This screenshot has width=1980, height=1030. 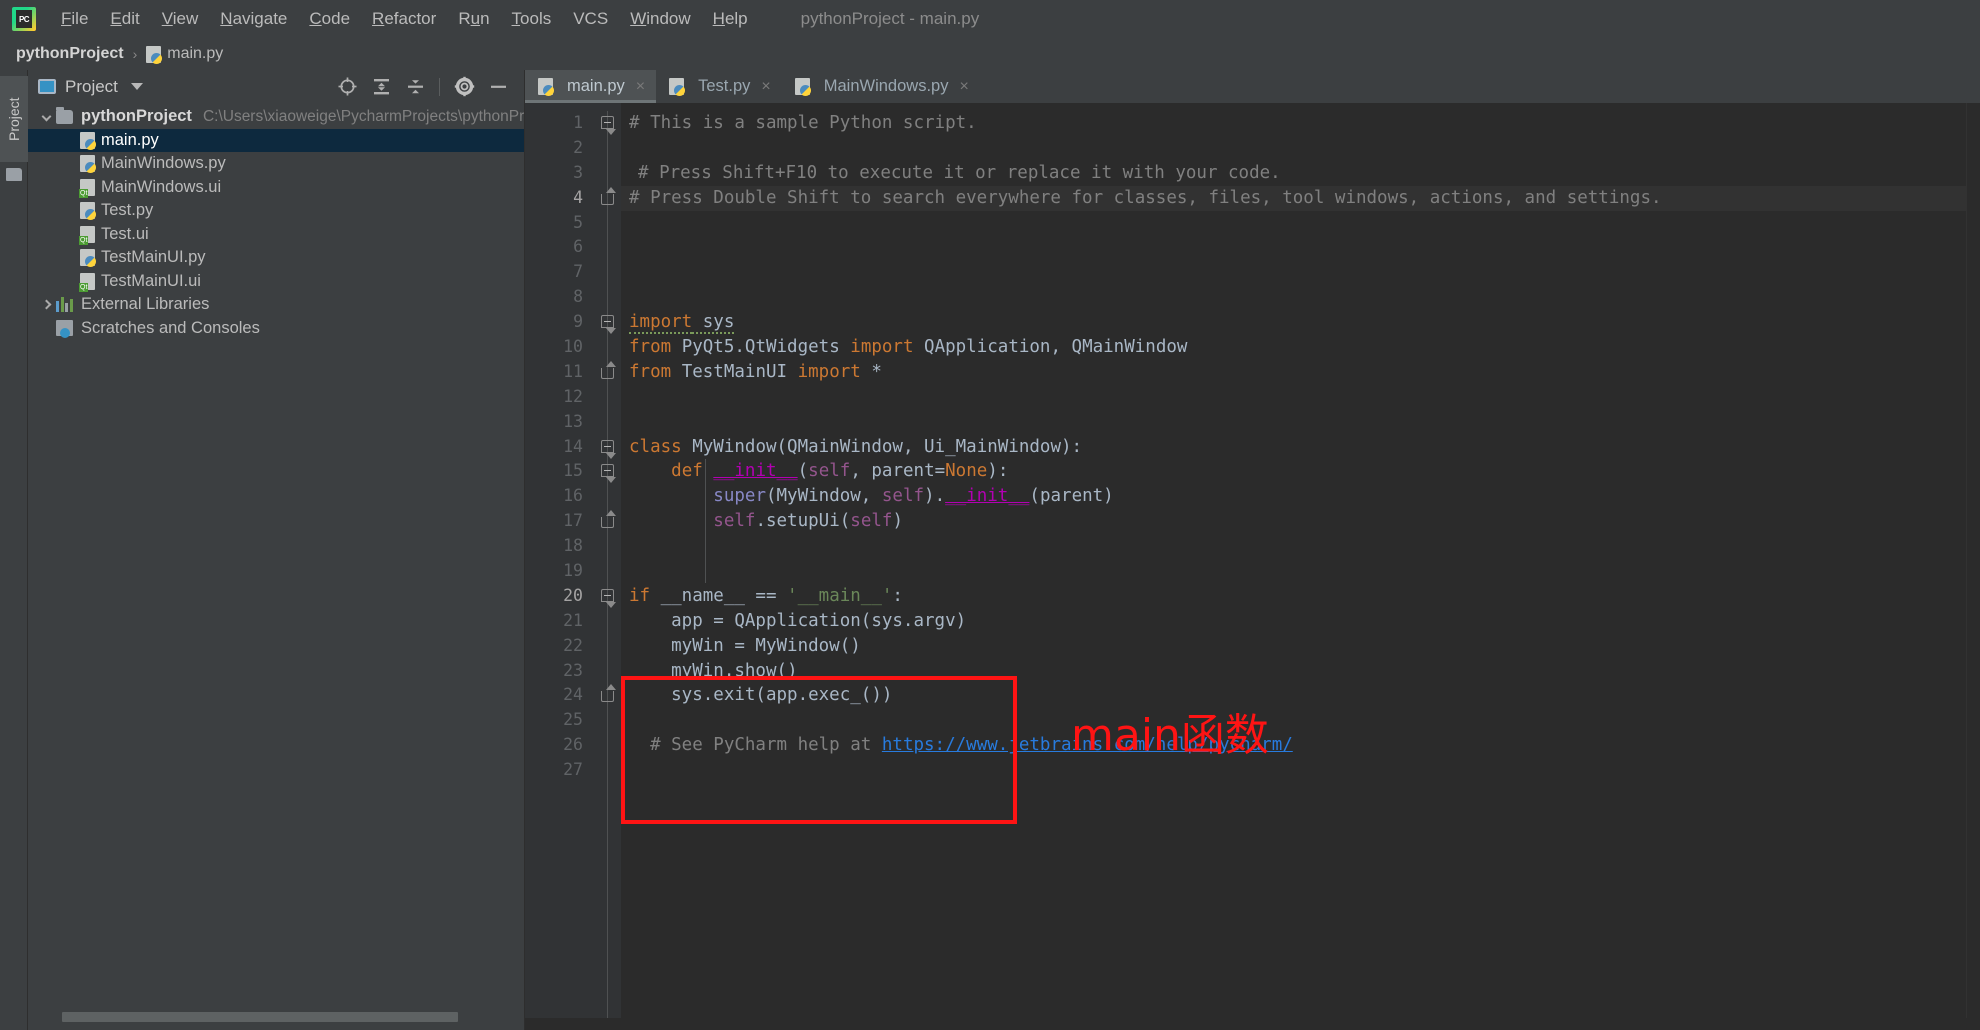 I want to click on tree-label: TestMainUI.ui, so click(x=151, y=280).